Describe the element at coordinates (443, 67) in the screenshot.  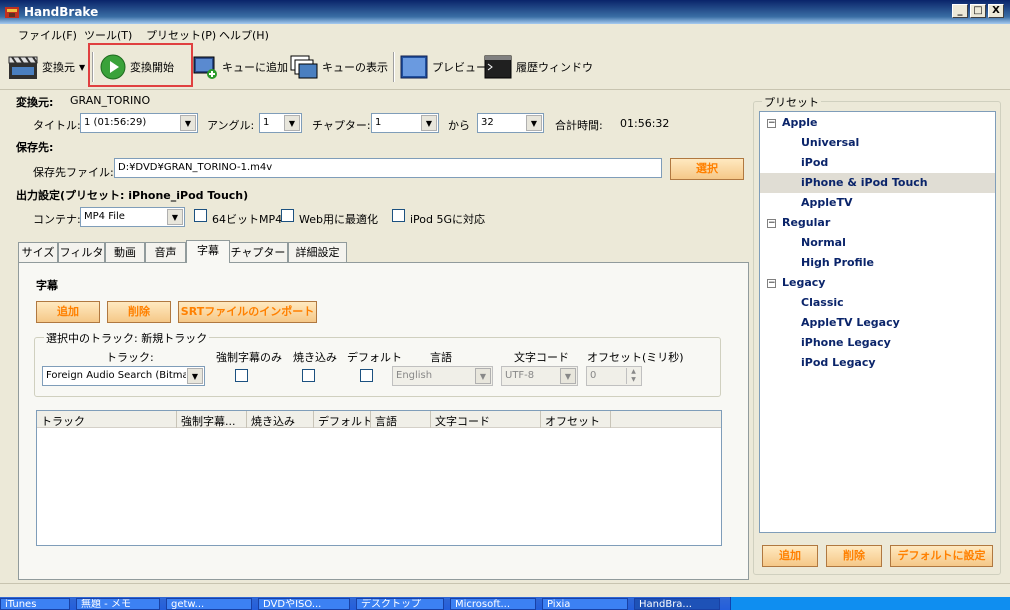
I see `preview-button: プレビュー` at that location.